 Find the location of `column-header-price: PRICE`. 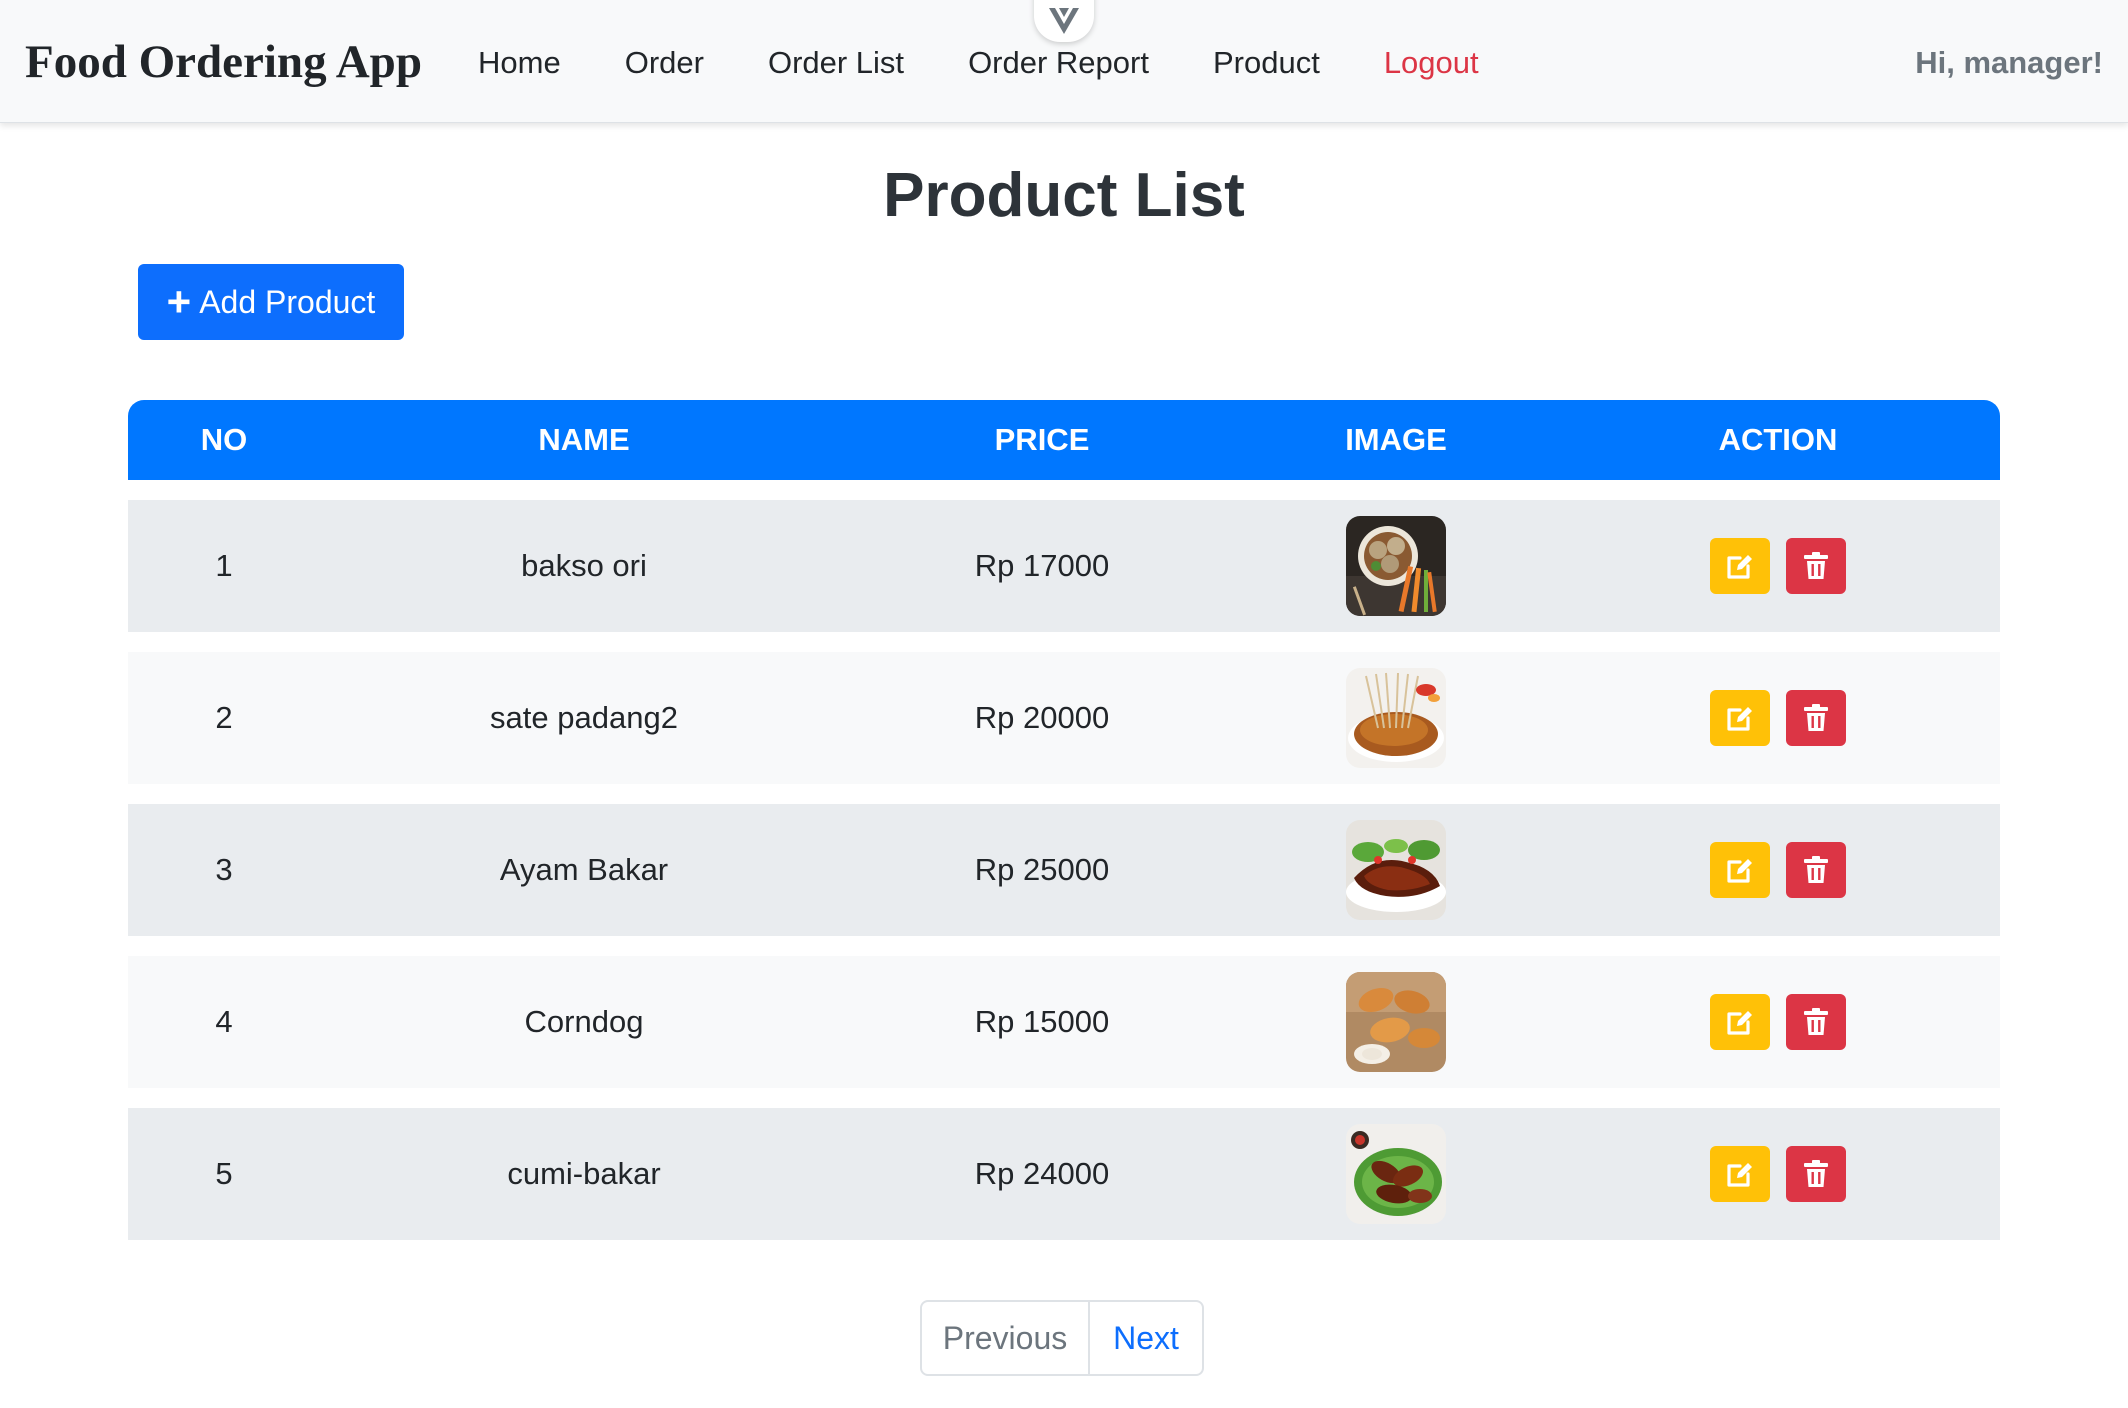

column-header-price: PRICE is located at coordinates (1042, 439).